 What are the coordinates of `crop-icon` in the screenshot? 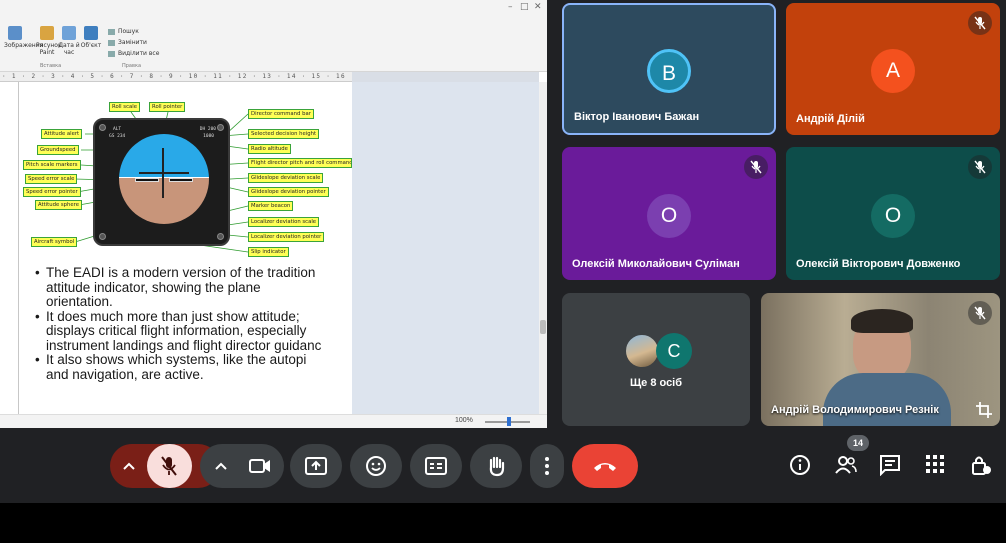 It's located at (984, 410).